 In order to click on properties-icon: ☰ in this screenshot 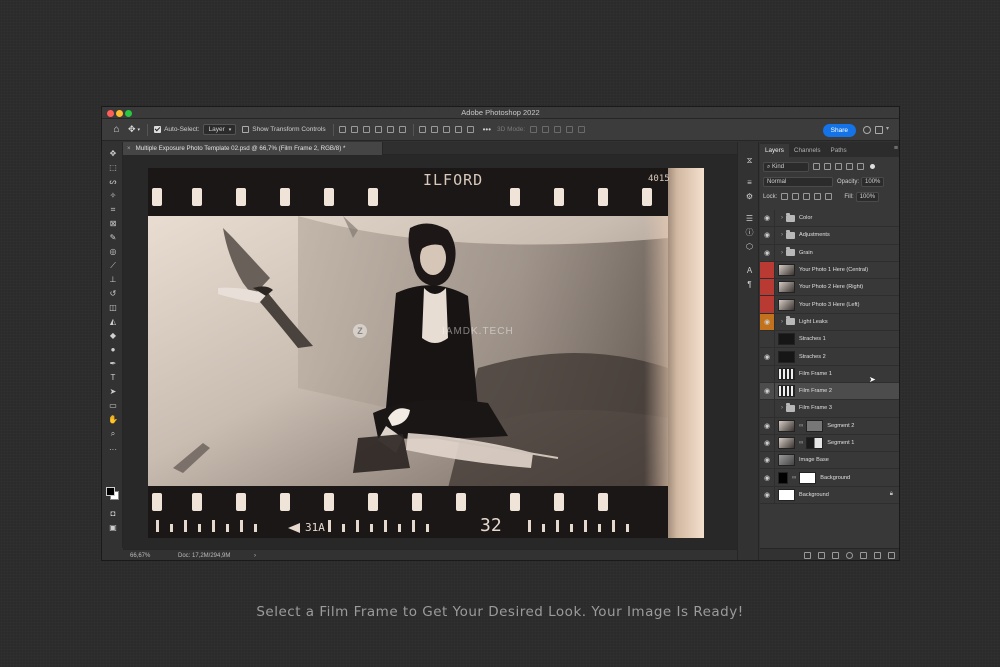, I will do `click(749, 218)`.